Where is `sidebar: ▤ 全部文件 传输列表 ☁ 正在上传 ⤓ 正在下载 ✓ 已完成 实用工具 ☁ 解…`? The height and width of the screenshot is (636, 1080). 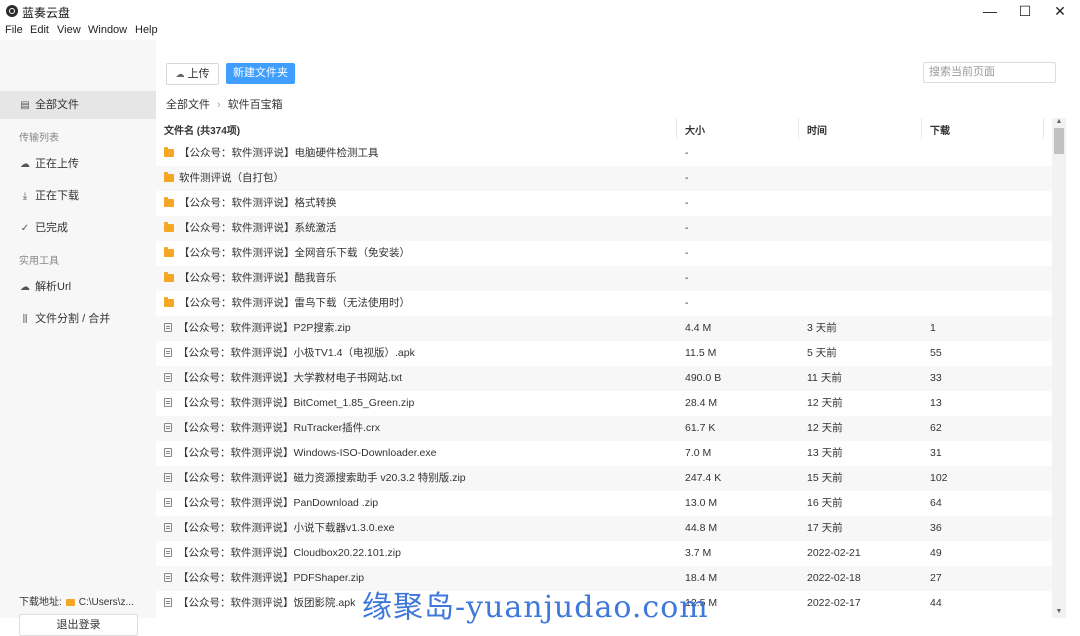 sidebar: ▤ 全部文件 传输列表 ☁ 正在上传 ⤓ 正在下载 ✓ 已完成 实用工具 ☁ 解… is located at coordinates (78, 338).